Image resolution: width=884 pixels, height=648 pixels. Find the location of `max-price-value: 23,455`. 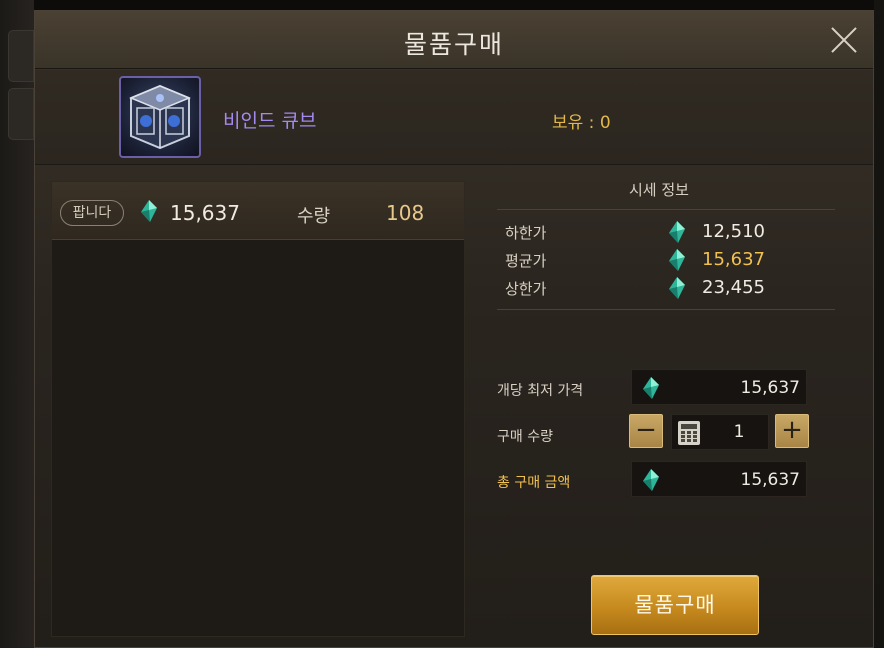

max-price-value: 23,455 is located at coordinates (733, 287).